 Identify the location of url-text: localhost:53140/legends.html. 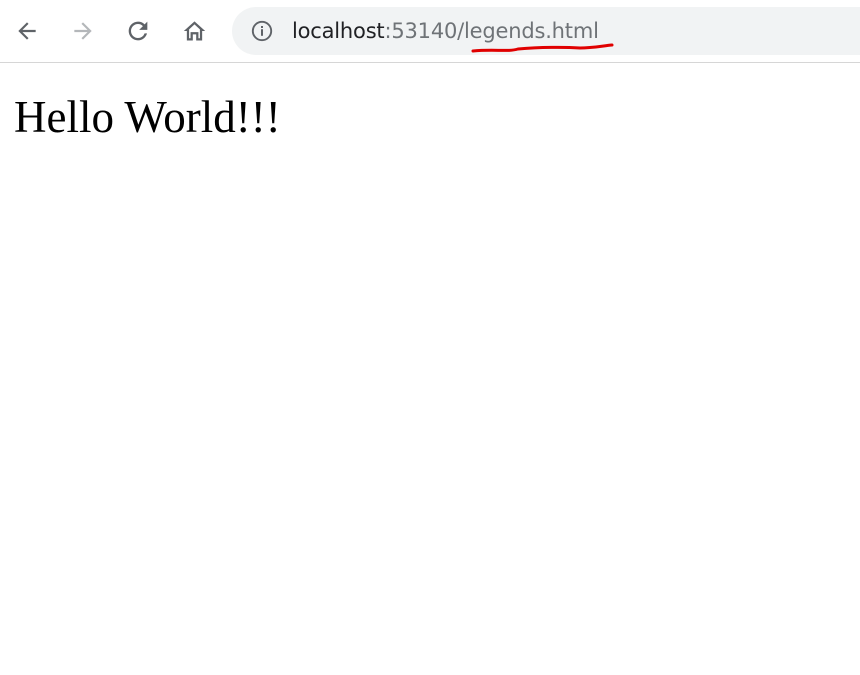
(445, 31).